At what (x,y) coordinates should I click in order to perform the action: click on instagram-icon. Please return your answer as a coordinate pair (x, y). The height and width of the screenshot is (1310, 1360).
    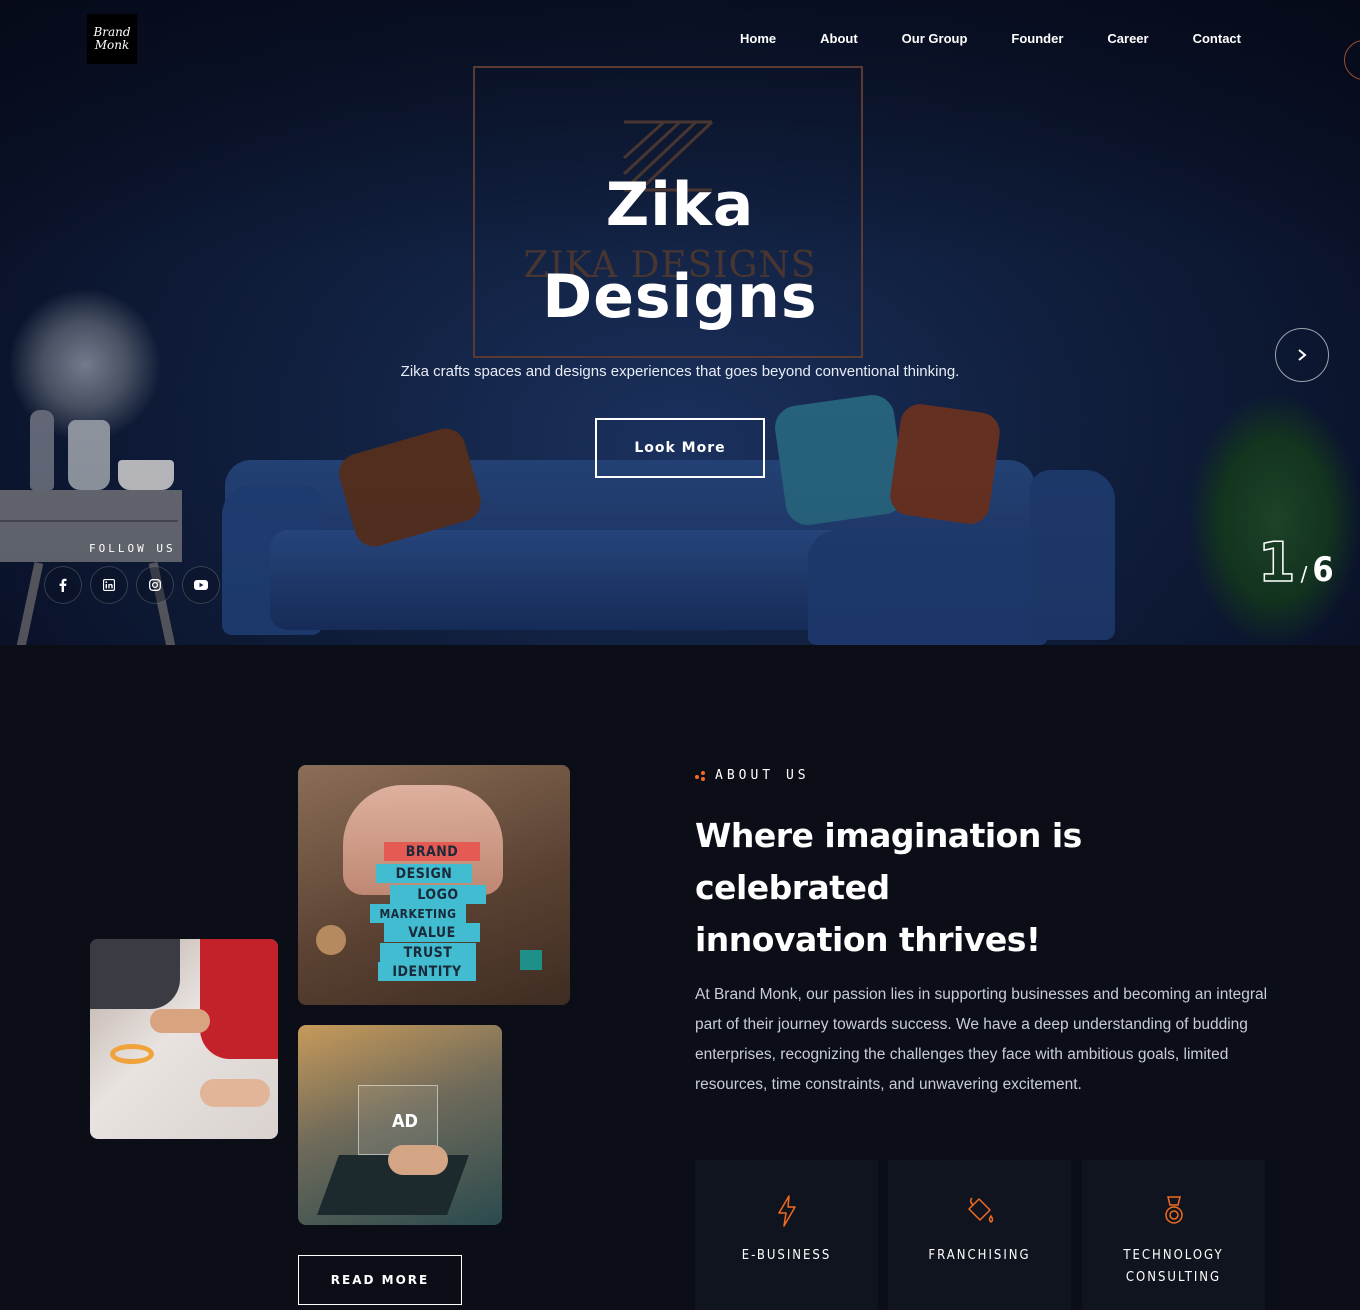
    Looking at the image, I should click on (155, 585).